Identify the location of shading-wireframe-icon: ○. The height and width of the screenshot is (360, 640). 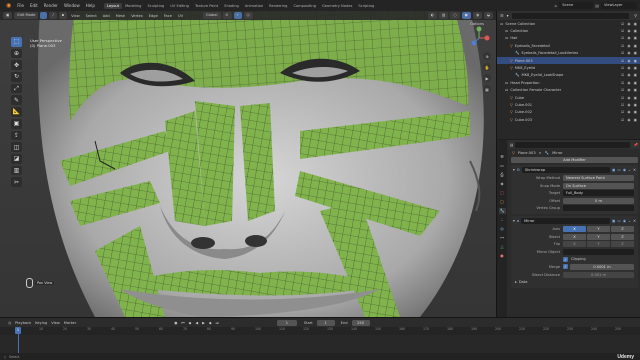
(455, 15).